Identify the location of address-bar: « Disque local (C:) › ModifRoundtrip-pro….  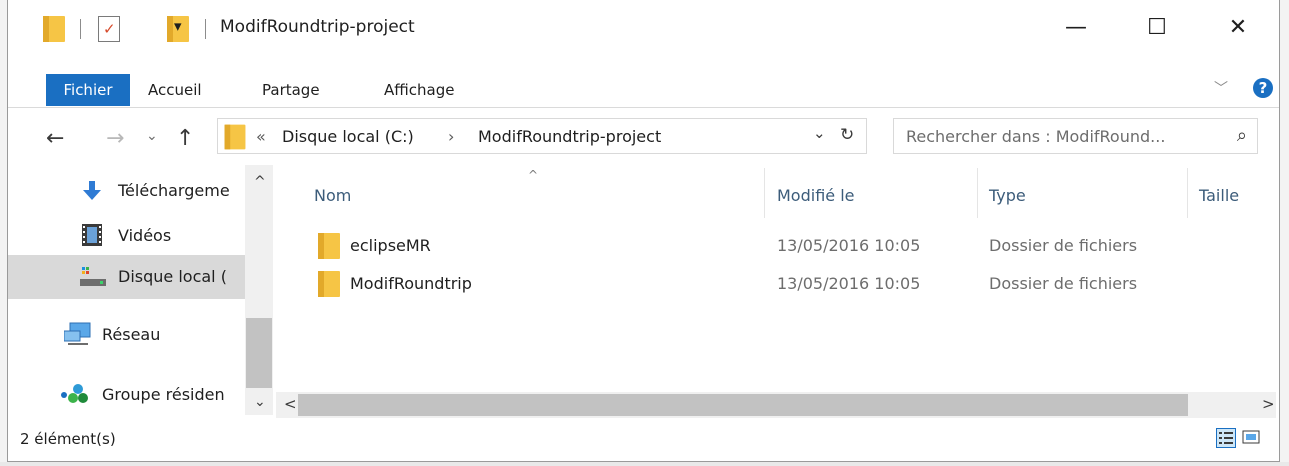
(542, 136).